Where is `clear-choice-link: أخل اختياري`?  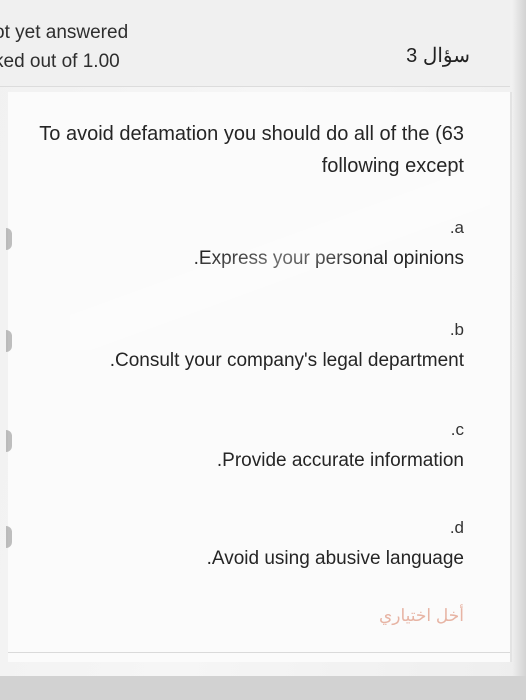
clear-choice-link: أخل اختياري is located at coordinates (421, 616).